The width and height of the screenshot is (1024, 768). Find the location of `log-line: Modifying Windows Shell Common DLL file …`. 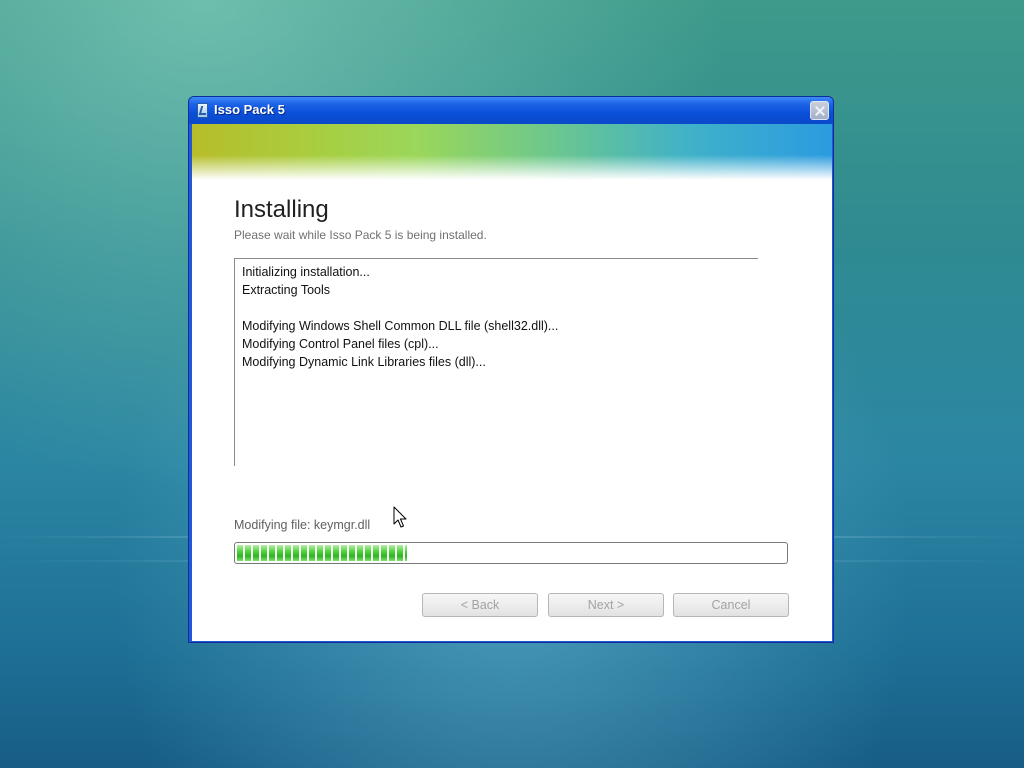

log-line: Modifying Windows Shell Common DLL file … is located at coordinates (400, 326).